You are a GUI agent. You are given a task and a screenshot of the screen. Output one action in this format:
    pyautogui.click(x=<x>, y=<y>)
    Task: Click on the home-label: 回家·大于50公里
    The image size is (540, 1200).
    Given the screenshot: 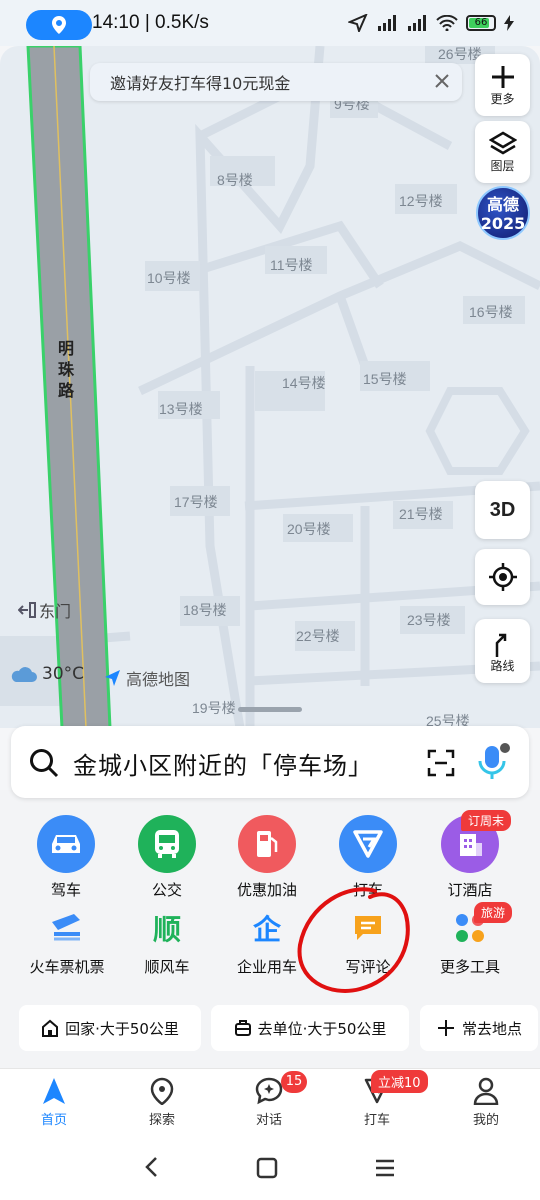 What is the action you would take?
    pyautogui.click(x=122, y=1028)
    